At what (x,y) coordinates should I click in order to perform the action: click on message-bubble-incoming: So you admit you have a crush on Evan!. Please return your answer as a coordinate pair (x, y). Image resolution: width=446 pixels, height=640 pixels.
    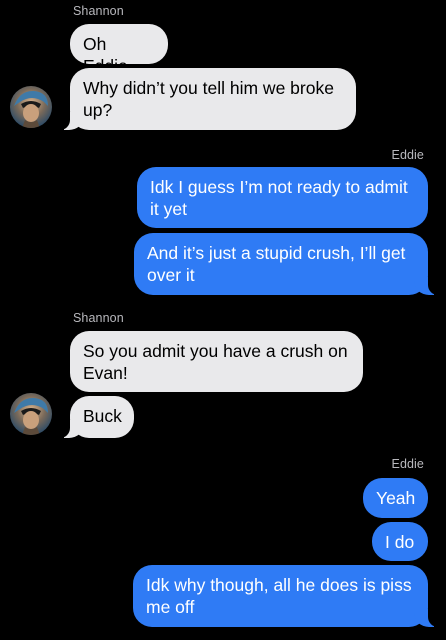
    Looking at the image, I should click on (216, 361).